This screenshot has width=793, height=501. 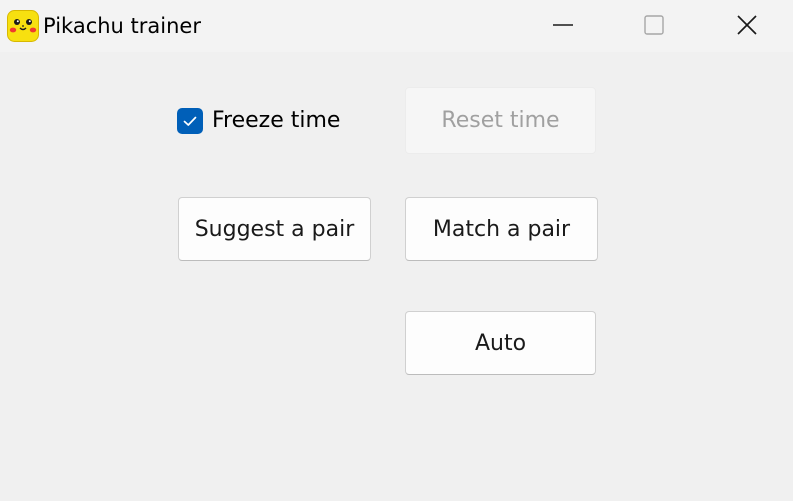 What do you see at coordinates (276, 121) in the screenshot?
I see `freeze-time-label: Freeze time` at bounding box center [276, 121].